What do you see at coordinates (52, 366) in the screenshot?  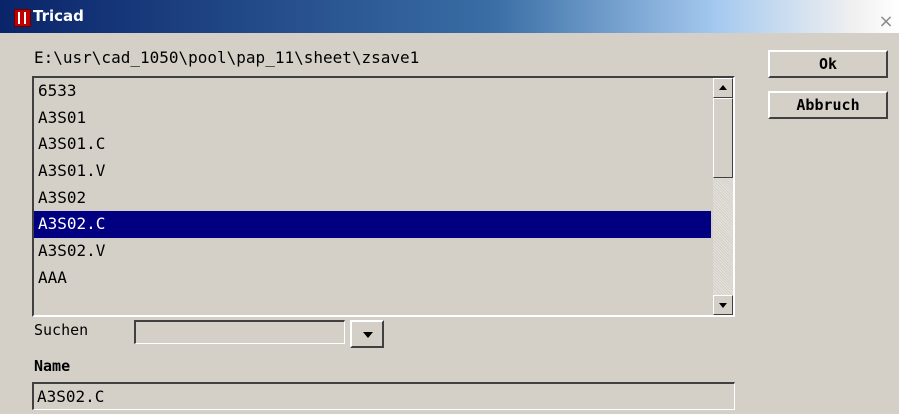 I see `name-label: Name` at bounding box center [52, 366].